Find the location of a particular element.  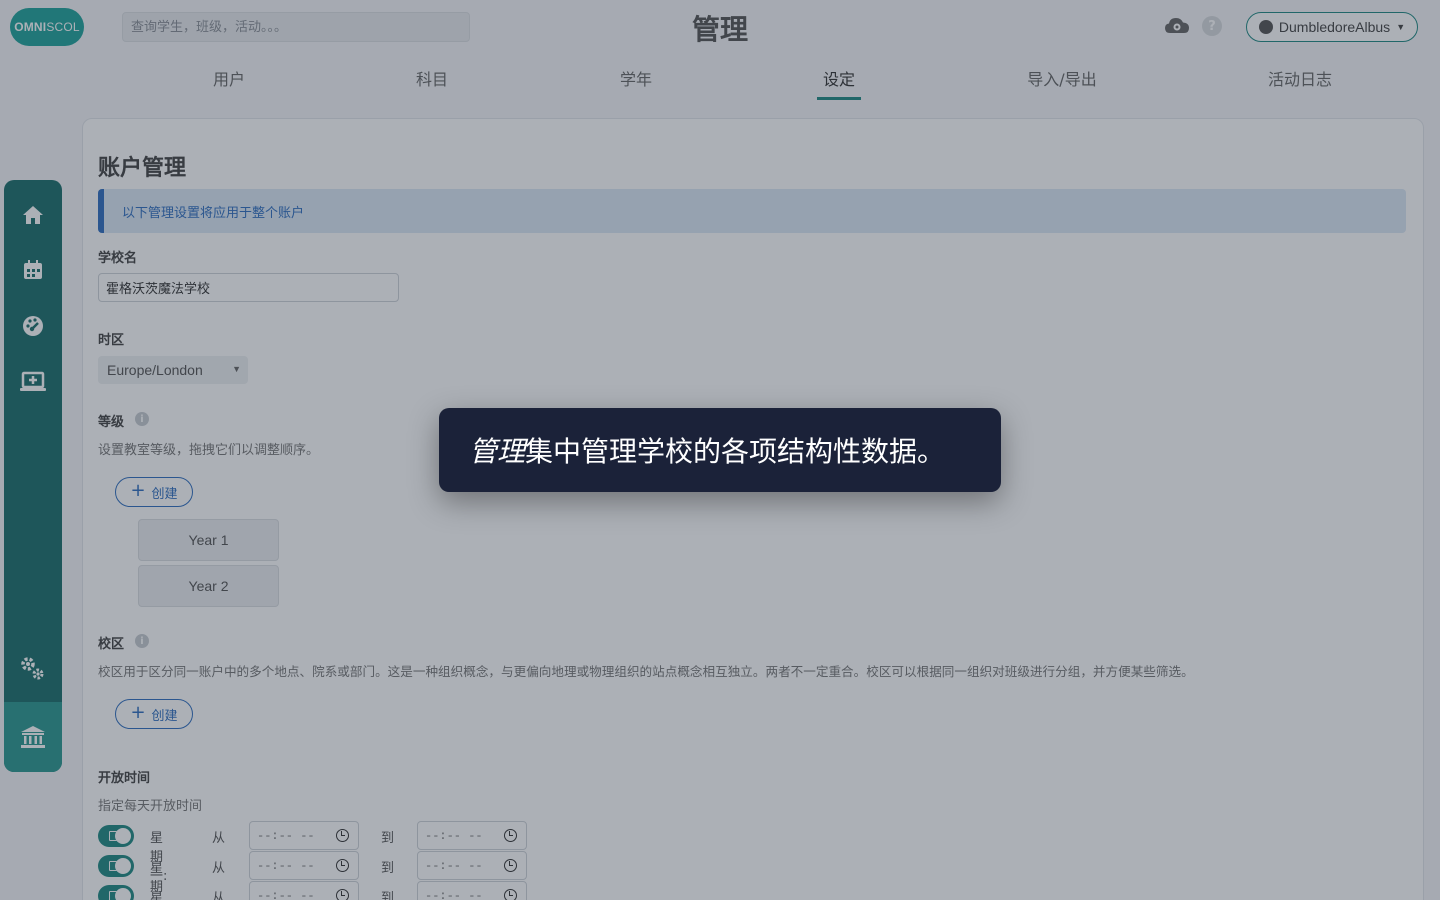

tooltip-text: 集中管理学校的各项结构性数据。 is located at coordinates (735, 451).